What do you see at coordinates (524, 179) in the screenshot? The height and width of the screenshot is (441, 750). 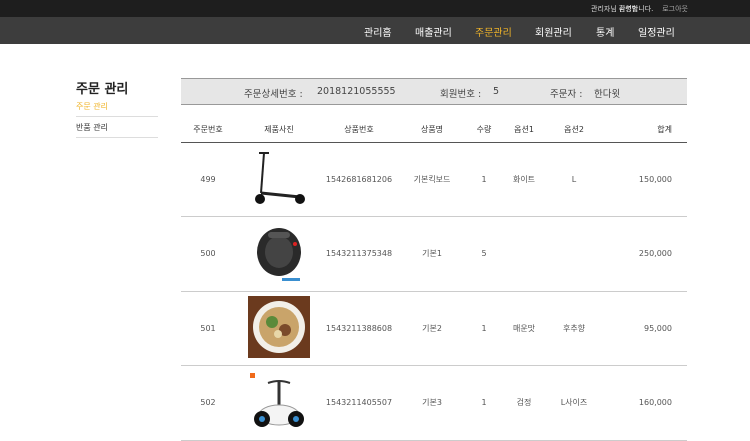 I see `option1: 화이트` at bounding box center [524, 179].